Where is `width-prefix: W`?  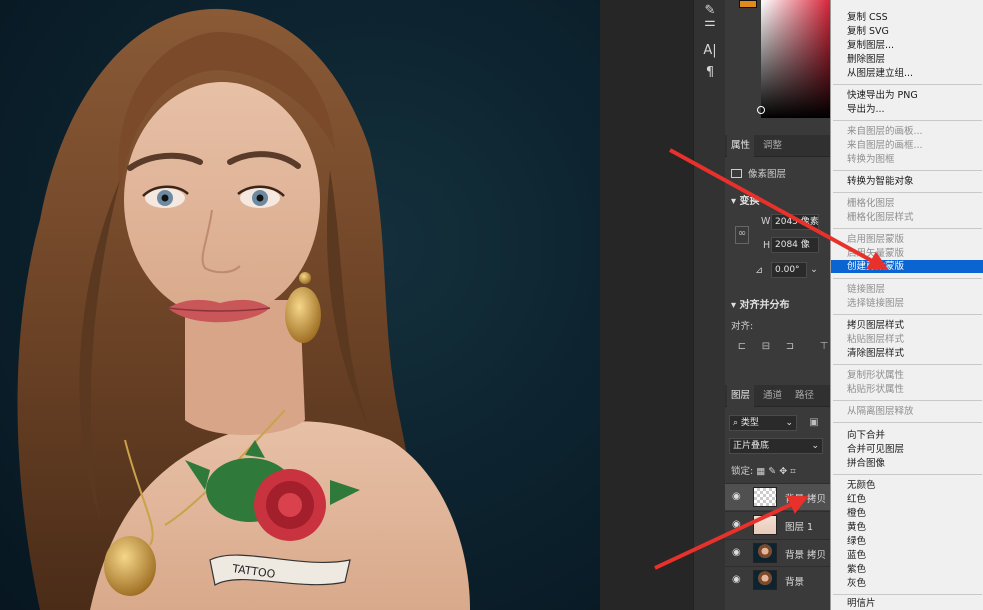
width-prefix: W is located at coordinates (766, 221).